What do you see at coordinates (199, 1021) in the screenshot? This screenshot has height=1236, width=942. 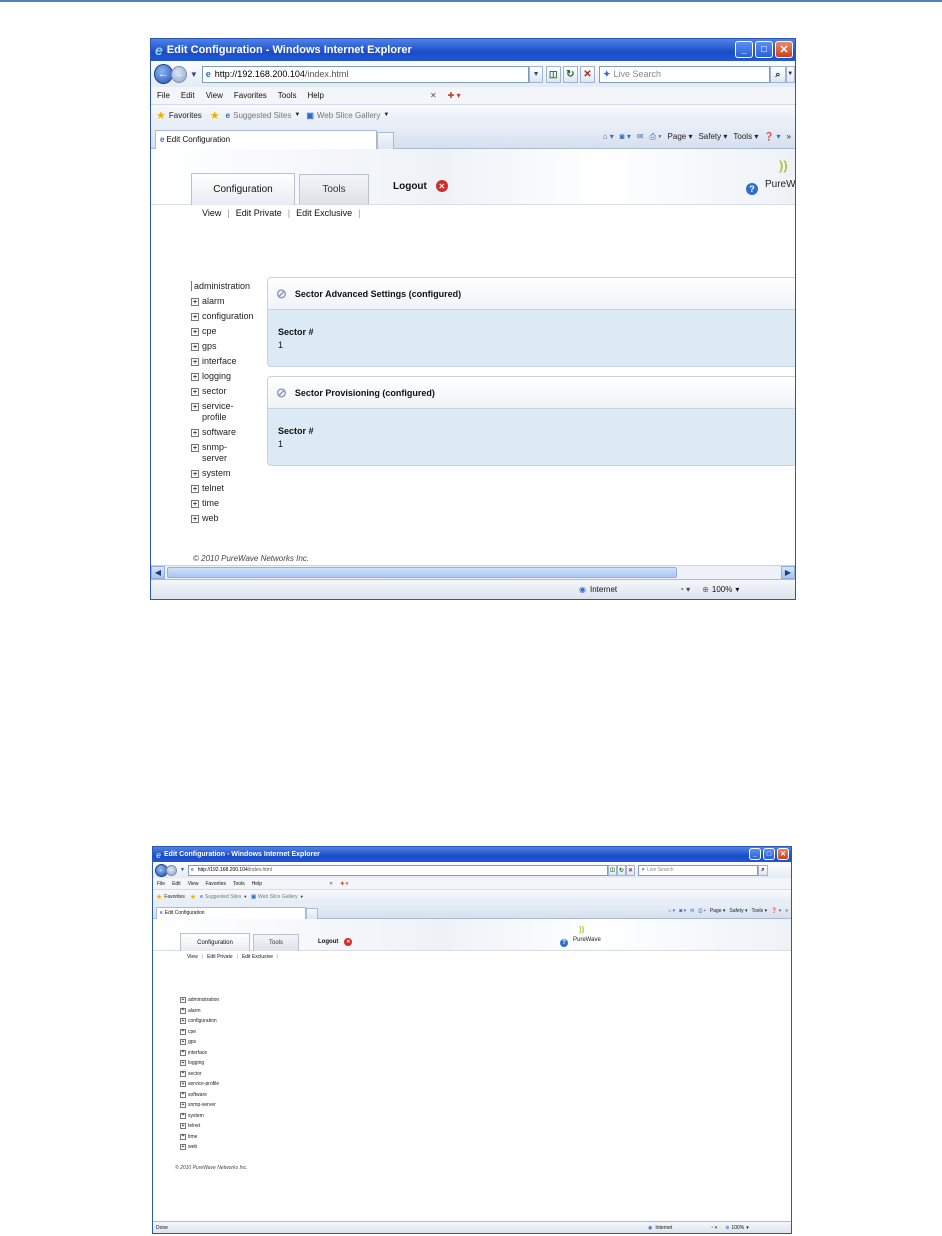 I see `tree-item-configuration: + configuration` at bounding box center [199, 1021].